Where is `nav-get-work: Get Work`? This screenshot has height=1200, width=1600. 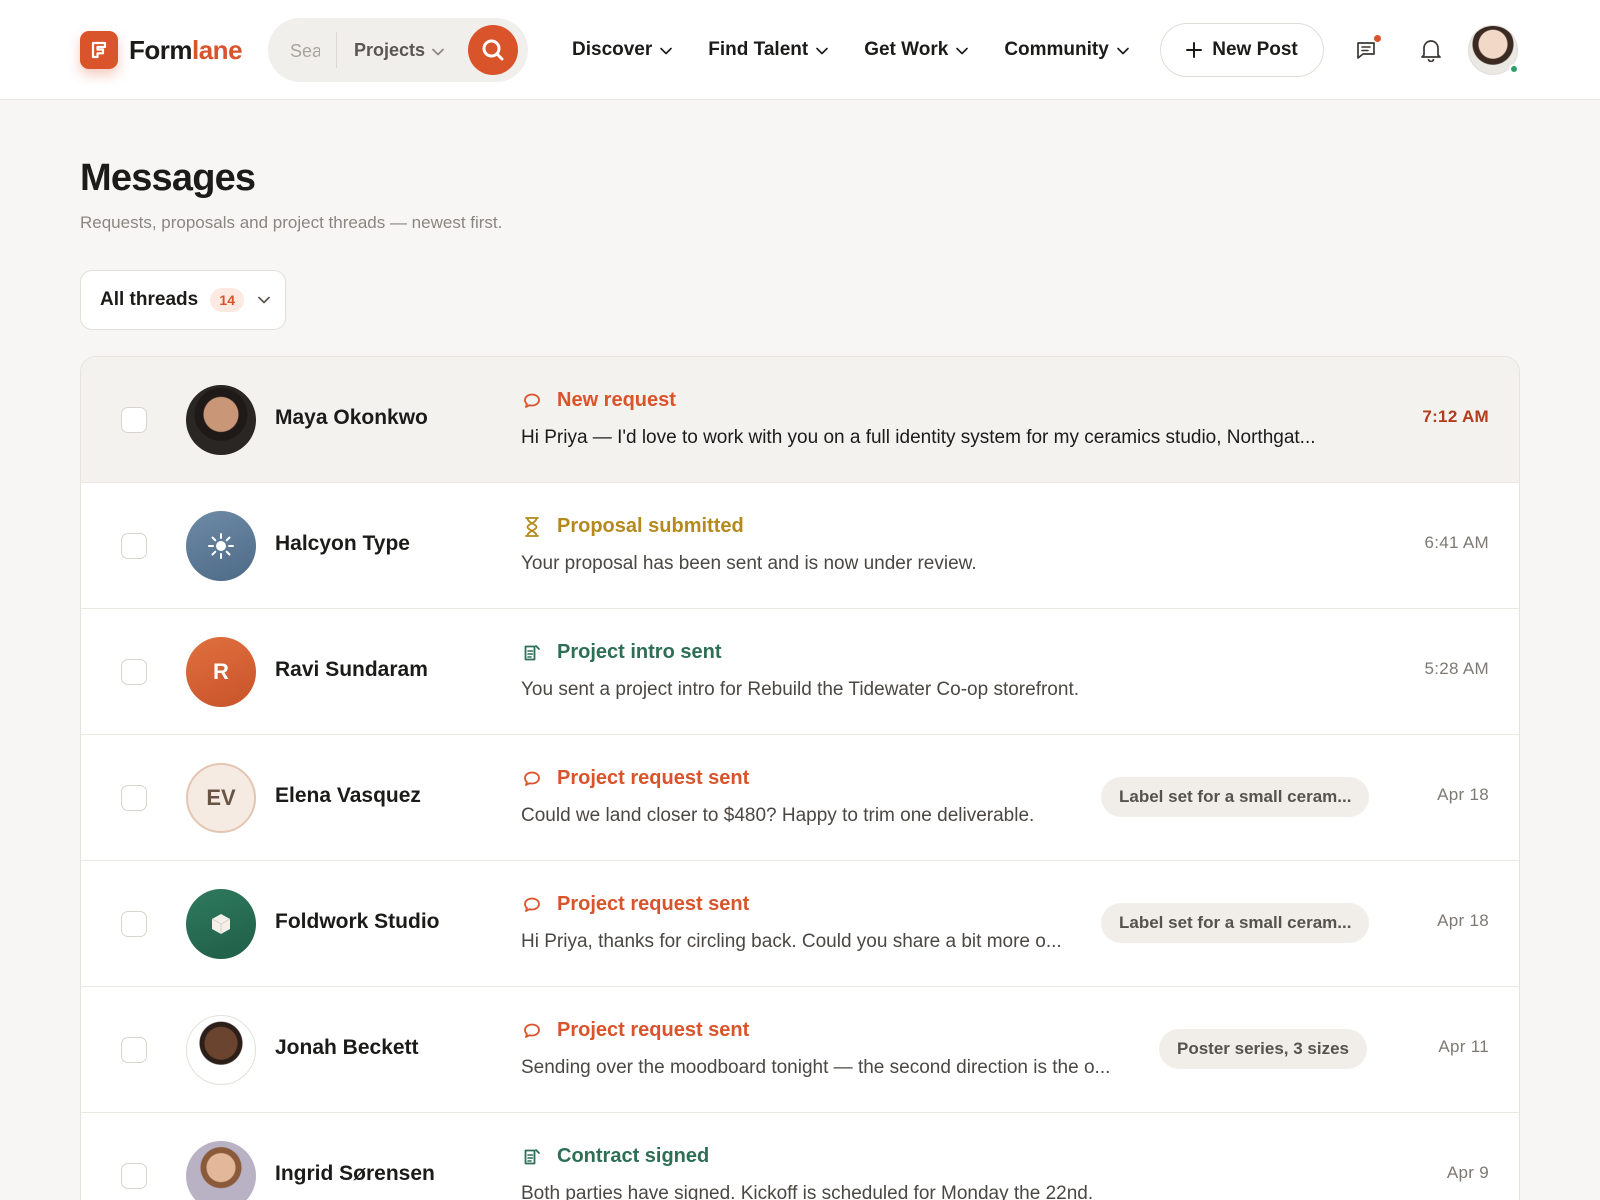
nav-get-work: Get Work is located at coordinates (916, 50).